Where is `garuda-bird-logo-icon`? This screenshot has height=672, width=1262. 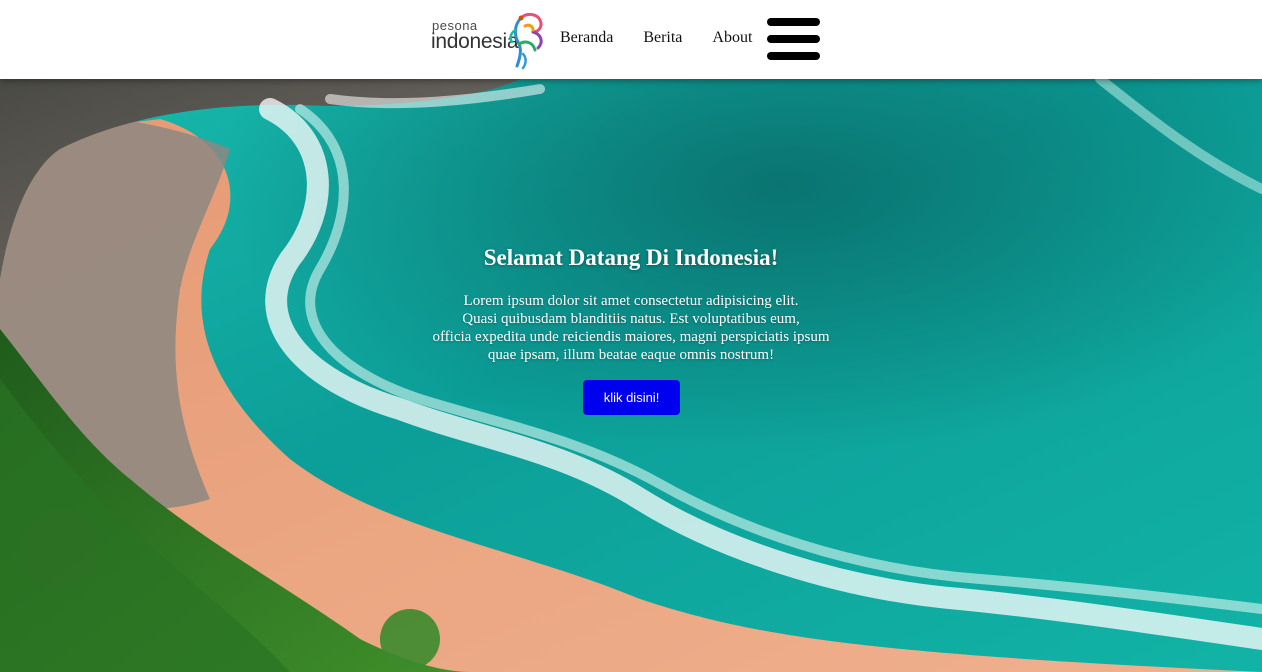 garuda-bird-logo-icon is located at coordinates (526, 41).